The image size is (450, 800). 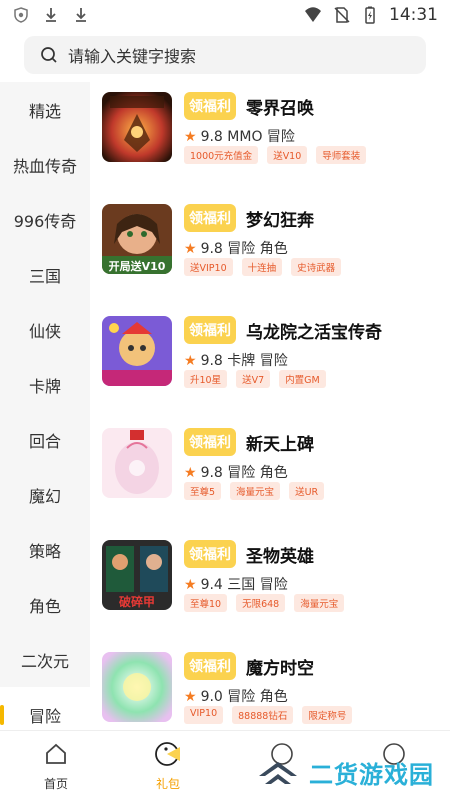 What do you see at coordinates (204, 715) in the screenshot?
I see `tag: VIP10` at bounding box center [204, 715].